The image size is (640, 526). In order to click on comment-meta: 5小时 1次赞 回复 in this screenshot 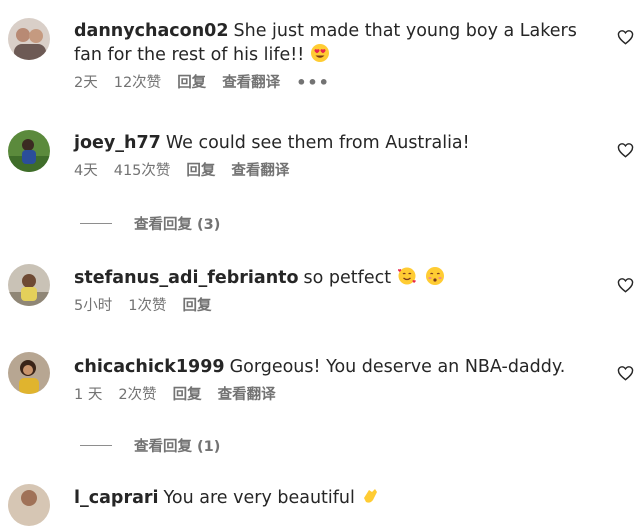, I will do `click(339, 306)`.